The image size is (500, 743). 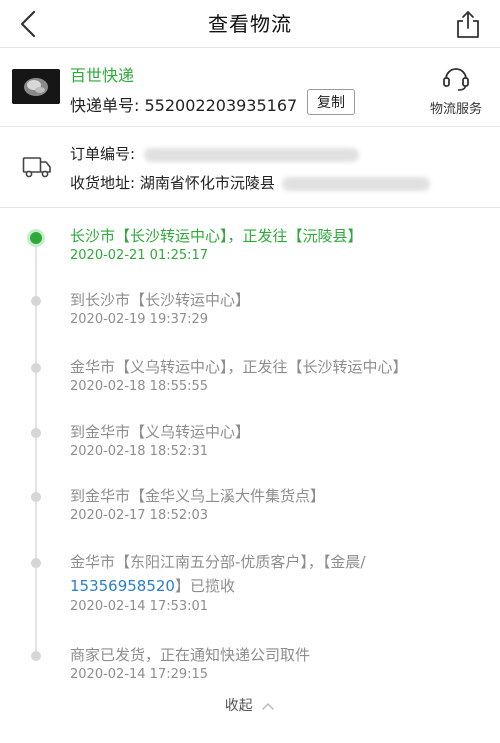 What do you see at coordinates (103, 154) in the screenshot?
I see `order-number-label: 订单编号:` at bounding box center [103, 154].